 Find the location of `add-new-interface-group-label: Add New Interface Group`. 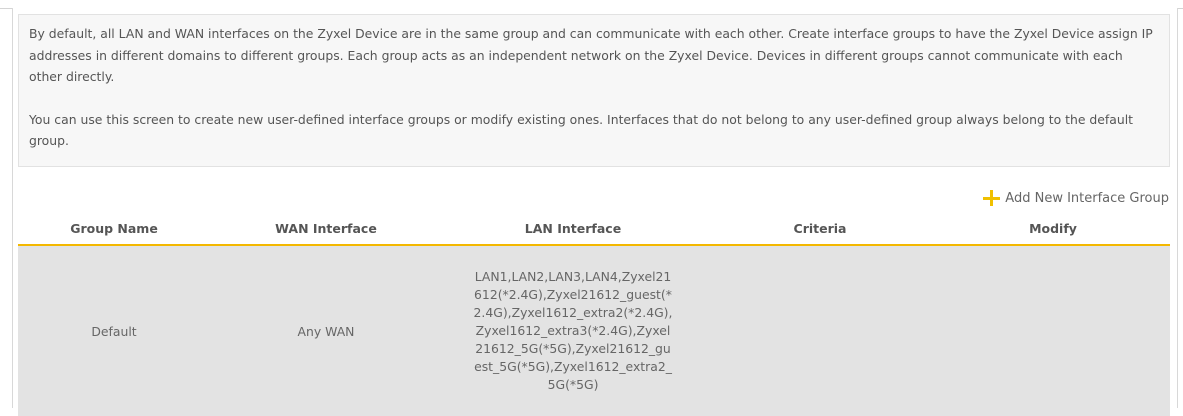

add-new-interface-group-label: Add New Interface Group is located at coordinates (1087, 198).